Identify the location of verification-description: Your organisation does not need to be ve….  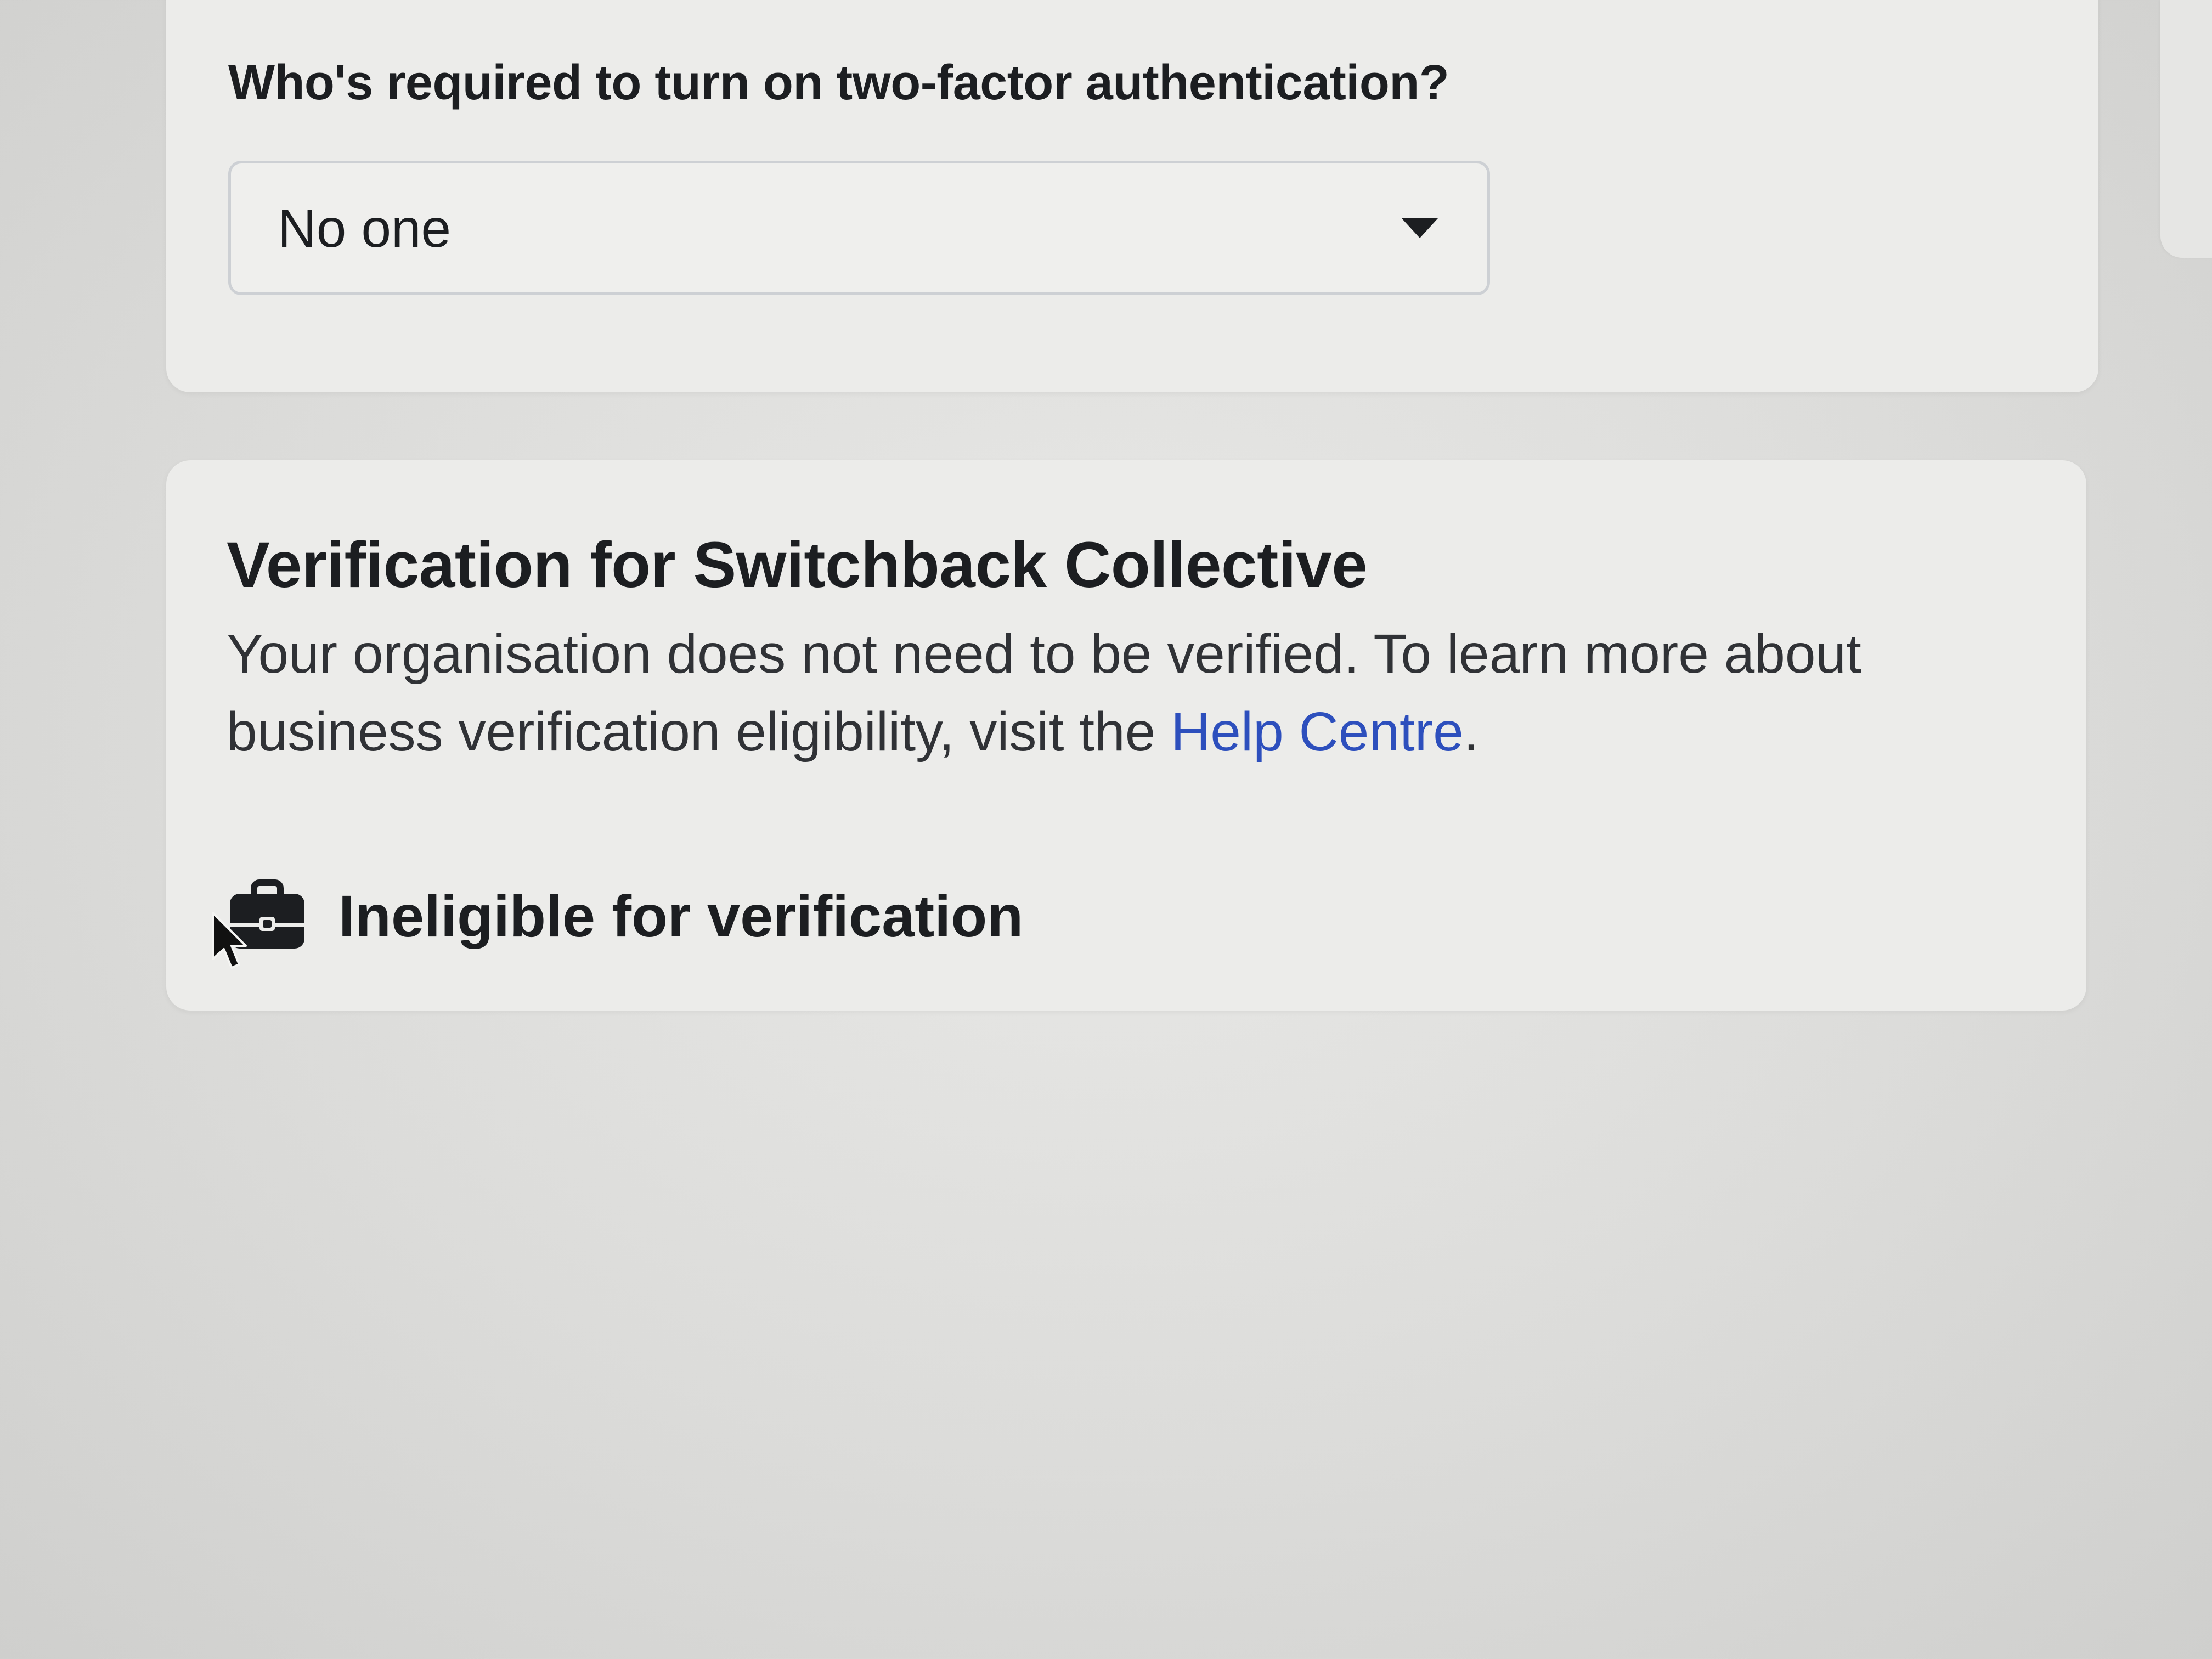
(1049, 693).